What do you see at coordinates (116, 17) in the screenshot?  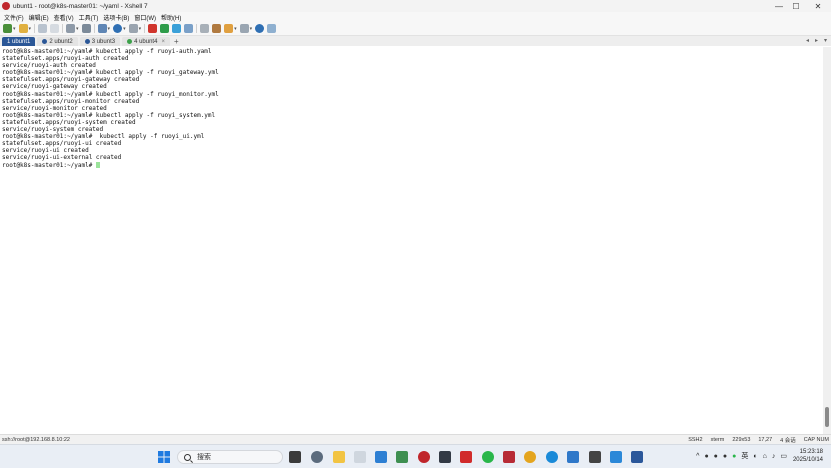 I see `menu-tab: 选项卡(B)` at bounding box center [116, 17].